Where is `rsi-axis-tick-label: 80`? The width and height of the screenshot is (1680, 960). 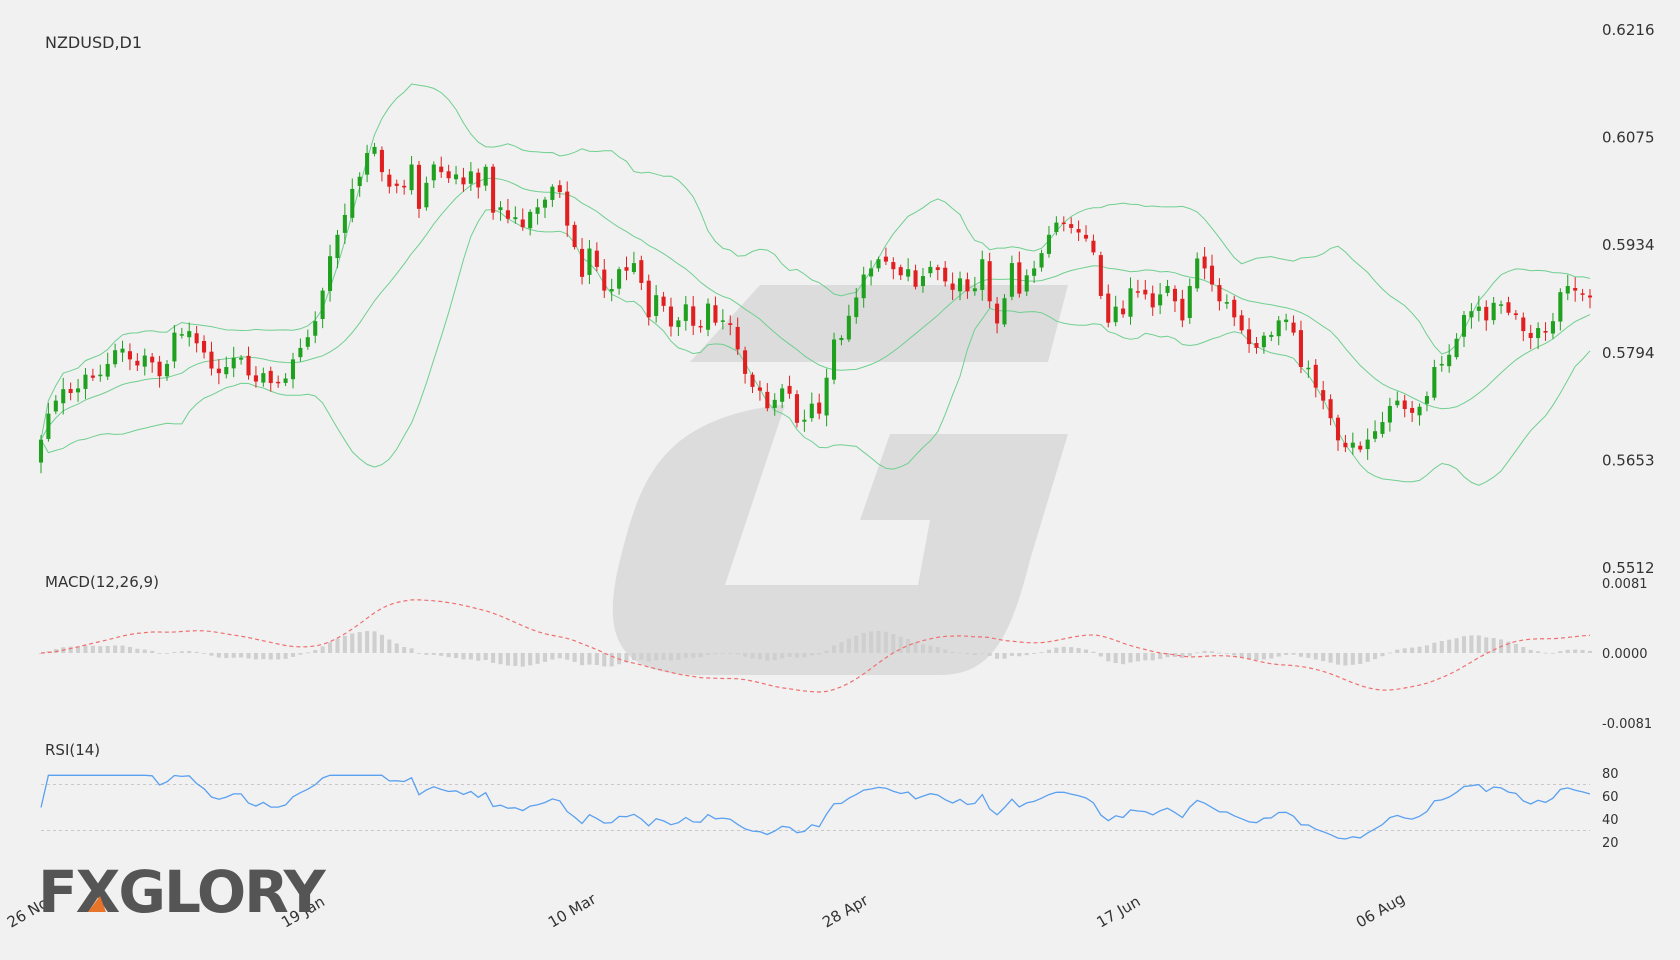 rsi-axis-tick-label: 80 is located at coordinates (1610, 774).